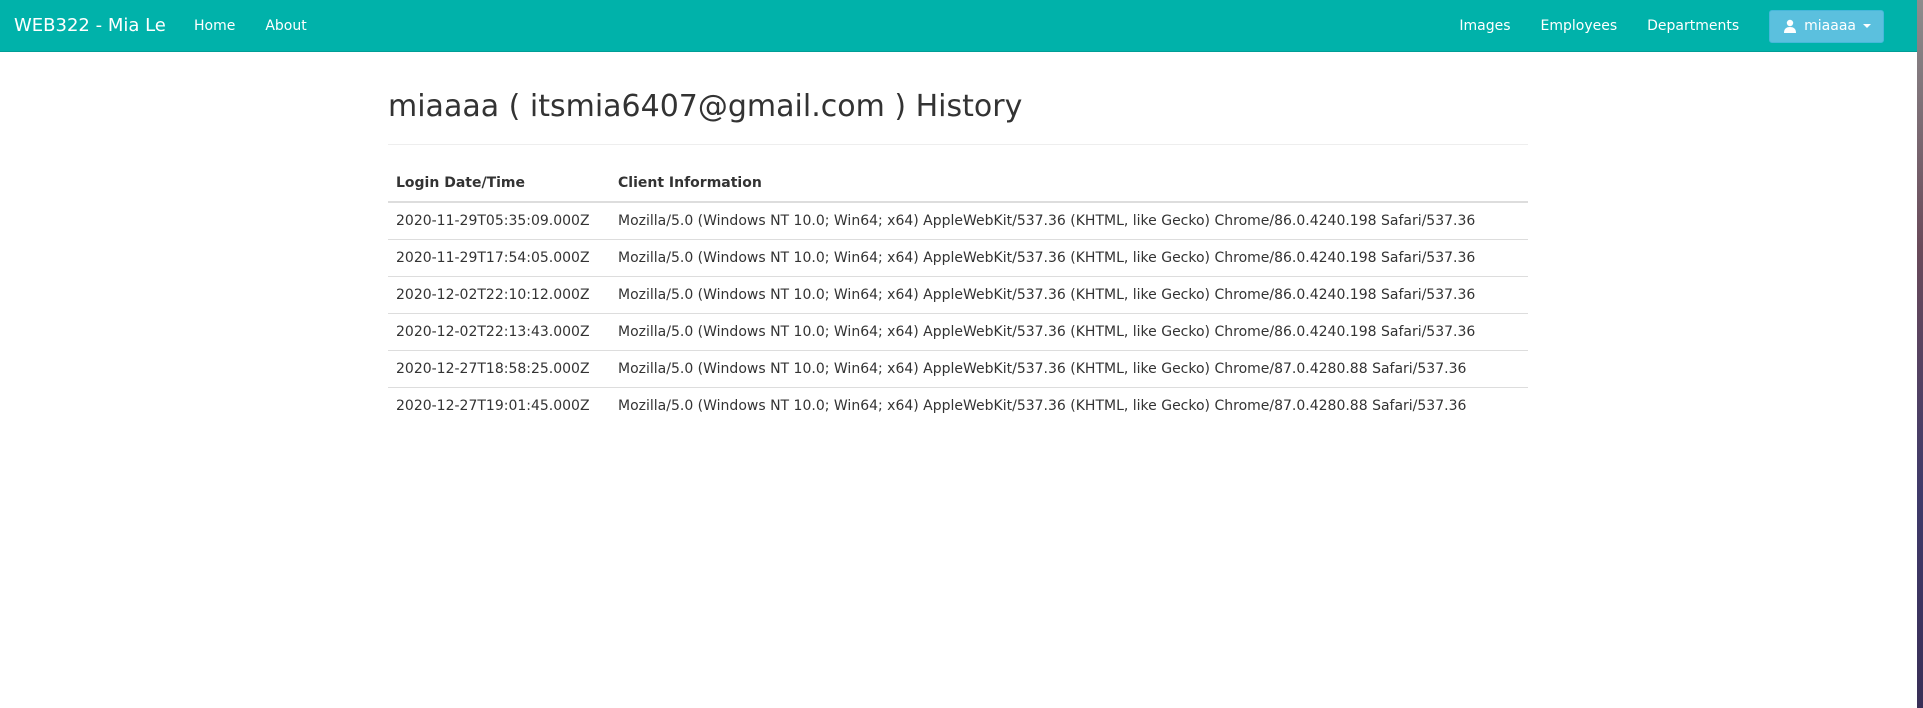 This screenshot has height=708, width=1923. Describe the element at coordinates (499, 221) in the screenshot. I see `login-datetime-cell: 2020-11-29T05:35:09.000Z` at that location.